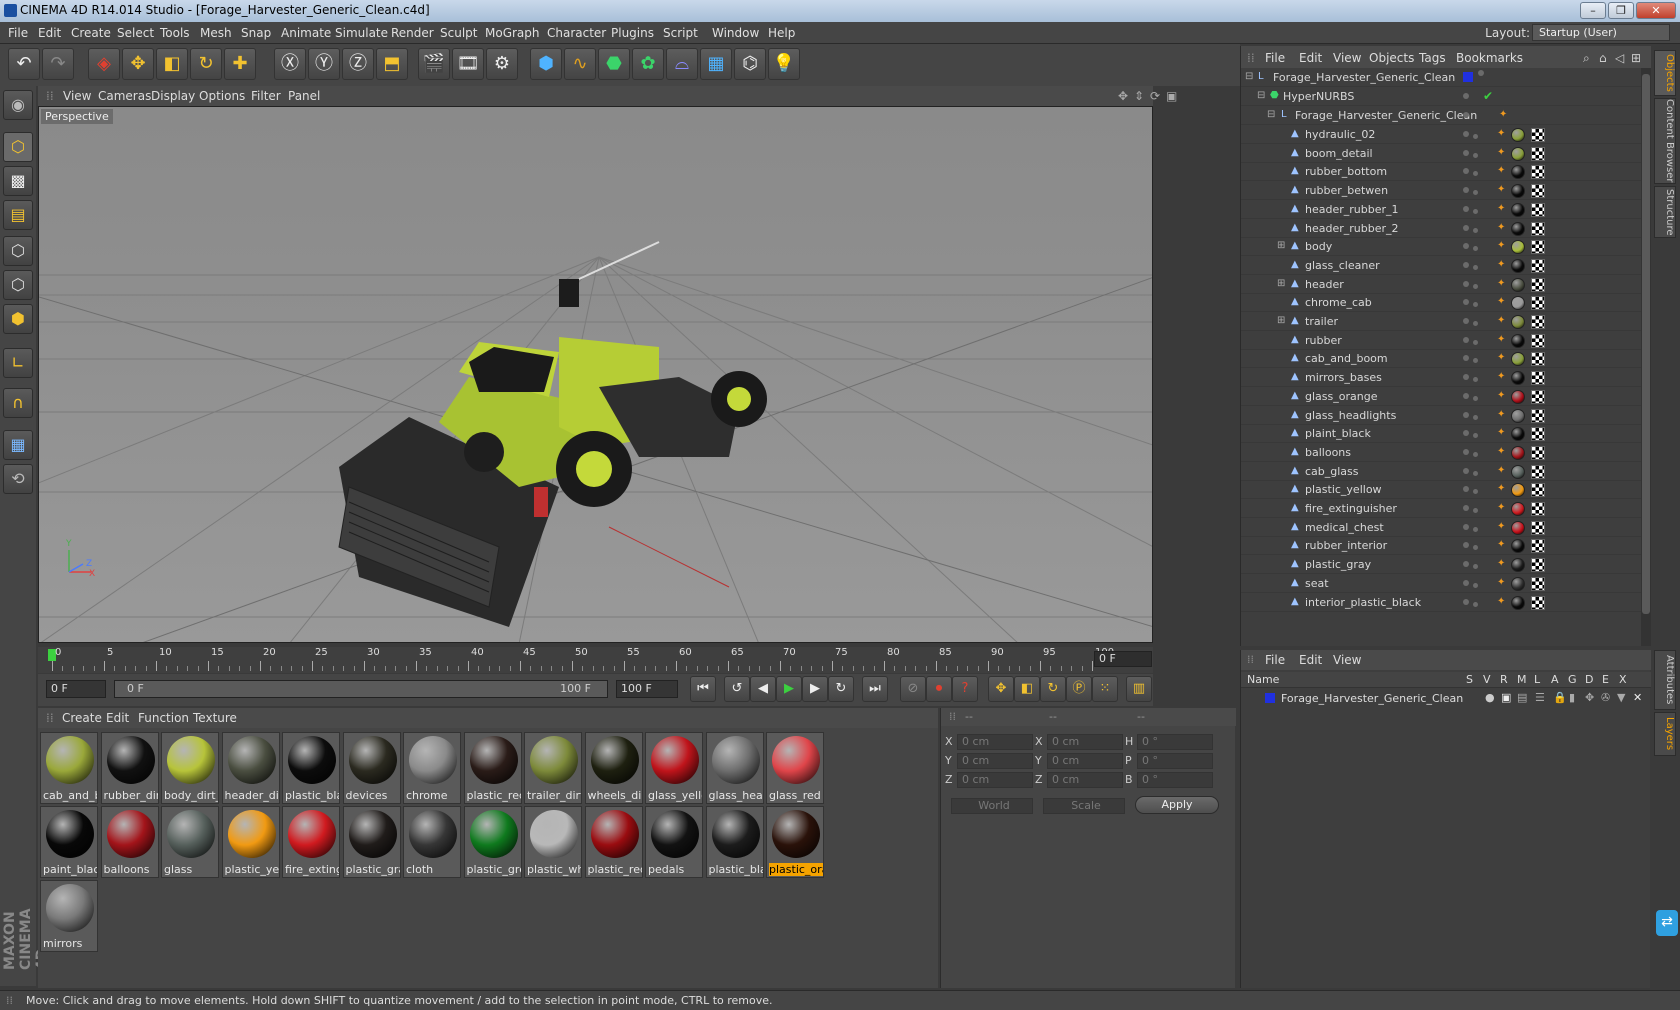 This screenshot has height=1010, width=1680. Describe the element at coordinates (311, 842) in the screenshot. I see `material-swatch: fire_exting` at that location.